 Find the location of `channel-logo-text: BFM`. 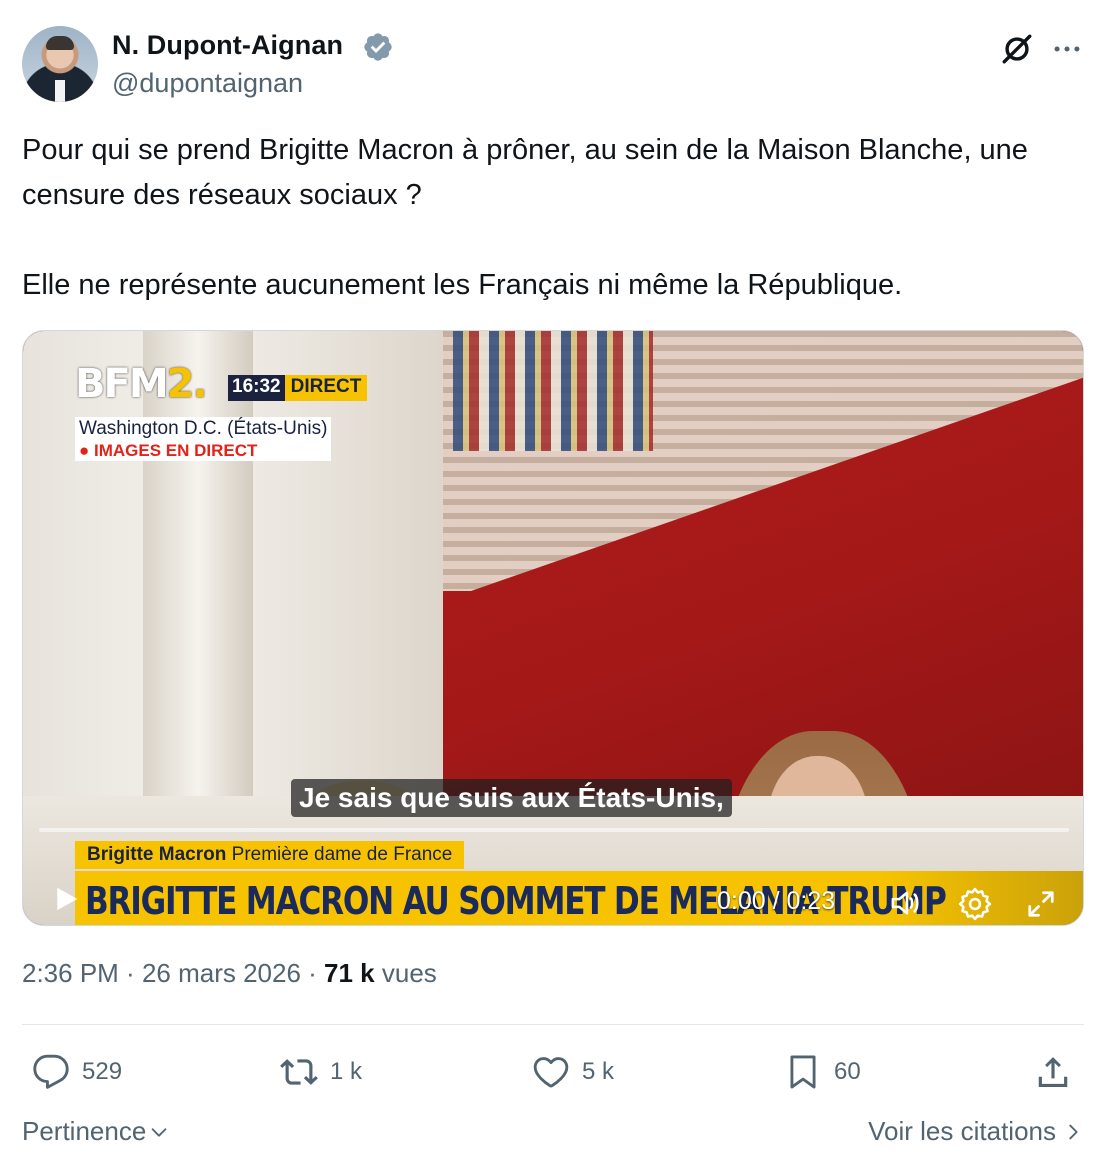

channel-logo-text: BFM is located at coordinates (122, 384).